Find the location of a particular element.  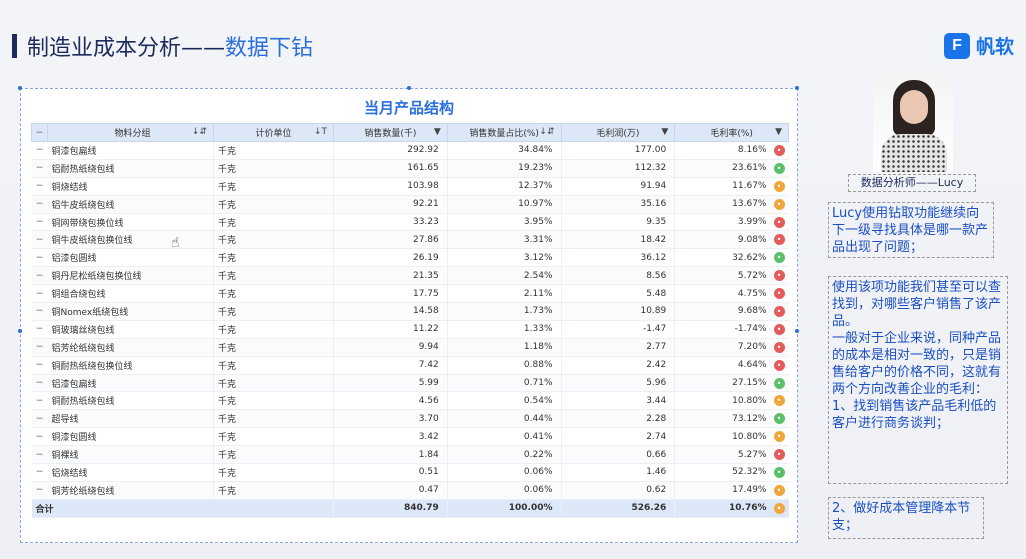

table-row: − 铜网带绕包换位线 千克 33.23 3.95% 9.35 3.99% • is located at coordinates (410, 222).